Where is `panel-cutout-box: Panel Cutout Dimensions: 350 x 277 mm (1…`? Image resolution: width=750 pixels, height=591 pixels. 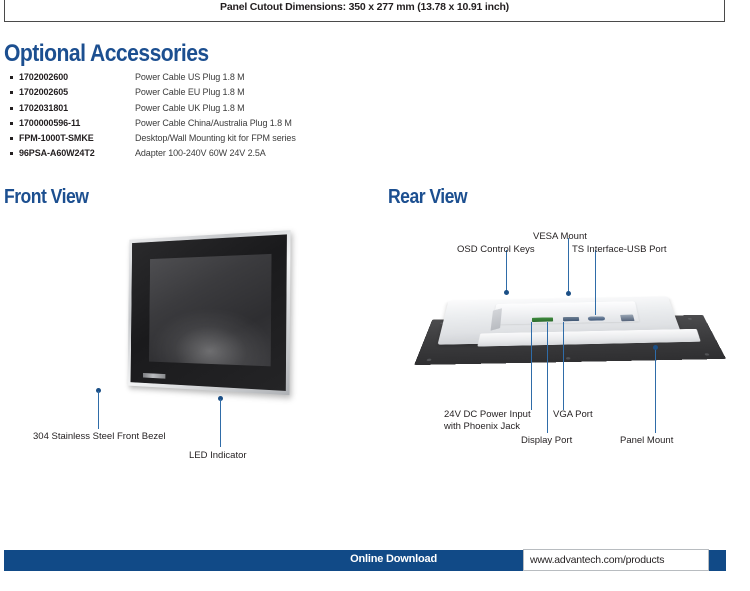 panel-cutout-box: Panel Cutout Dimensions: 350 x 277 mm (1… is located at coordinates (364, 11).